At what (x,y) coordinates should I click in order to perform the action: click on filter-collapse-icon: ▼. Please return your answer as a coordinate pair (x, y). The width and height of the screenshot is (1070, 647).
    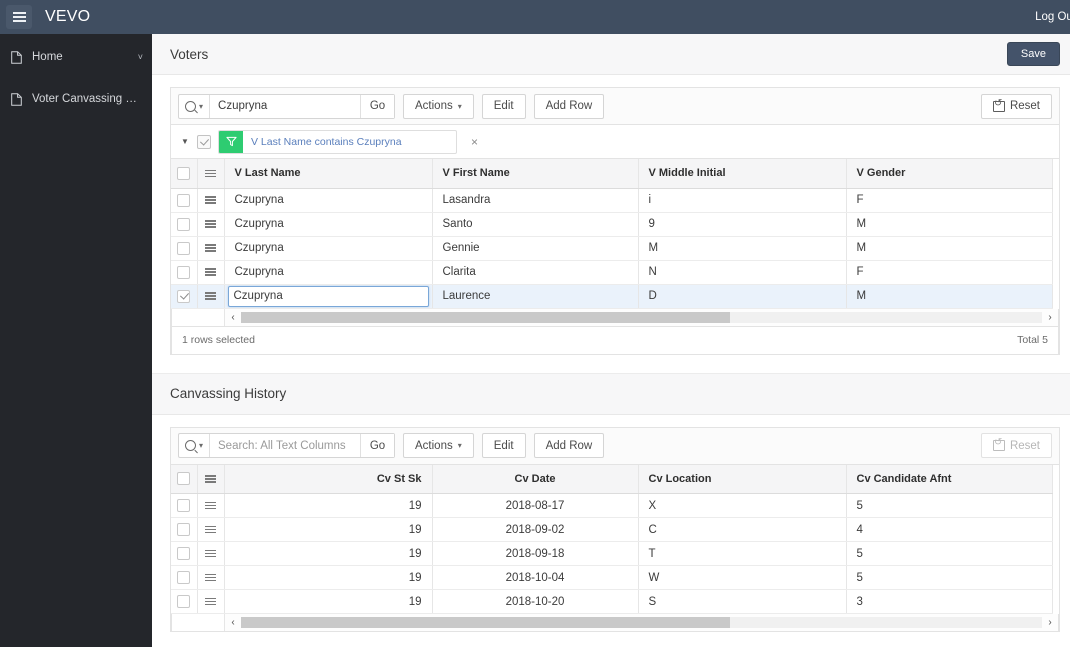
    Looking at the image, I should click on (189, 141).